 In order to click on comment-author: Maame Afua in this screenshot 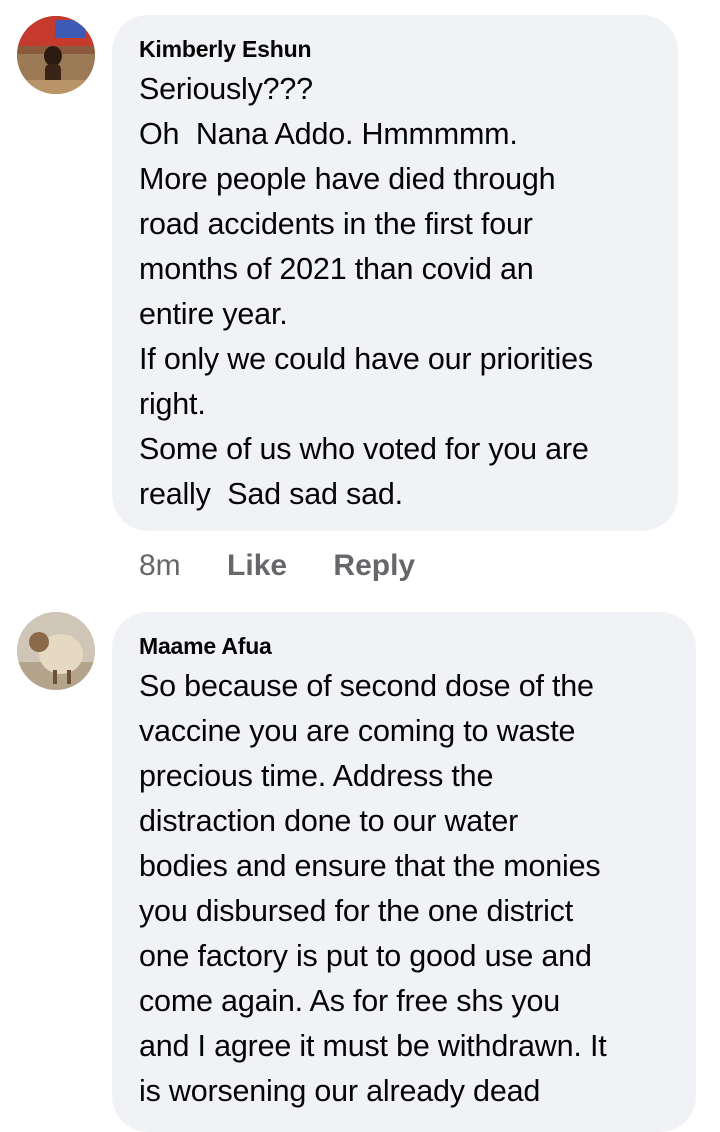, I will do `click(404, 646)`.